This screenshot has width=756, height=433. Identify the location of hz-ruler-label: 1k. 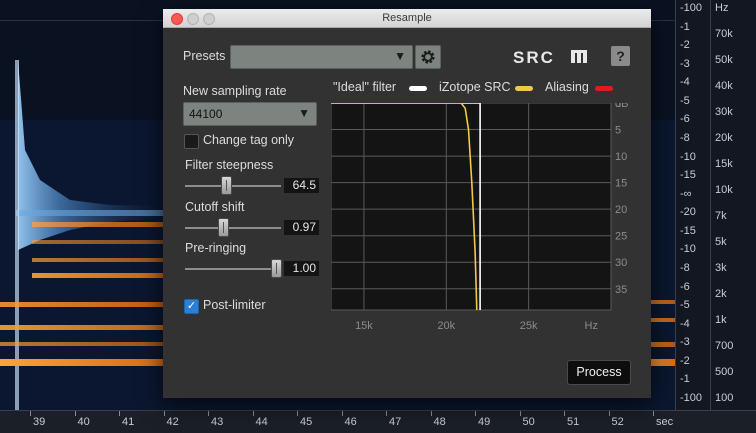
(721, 320).